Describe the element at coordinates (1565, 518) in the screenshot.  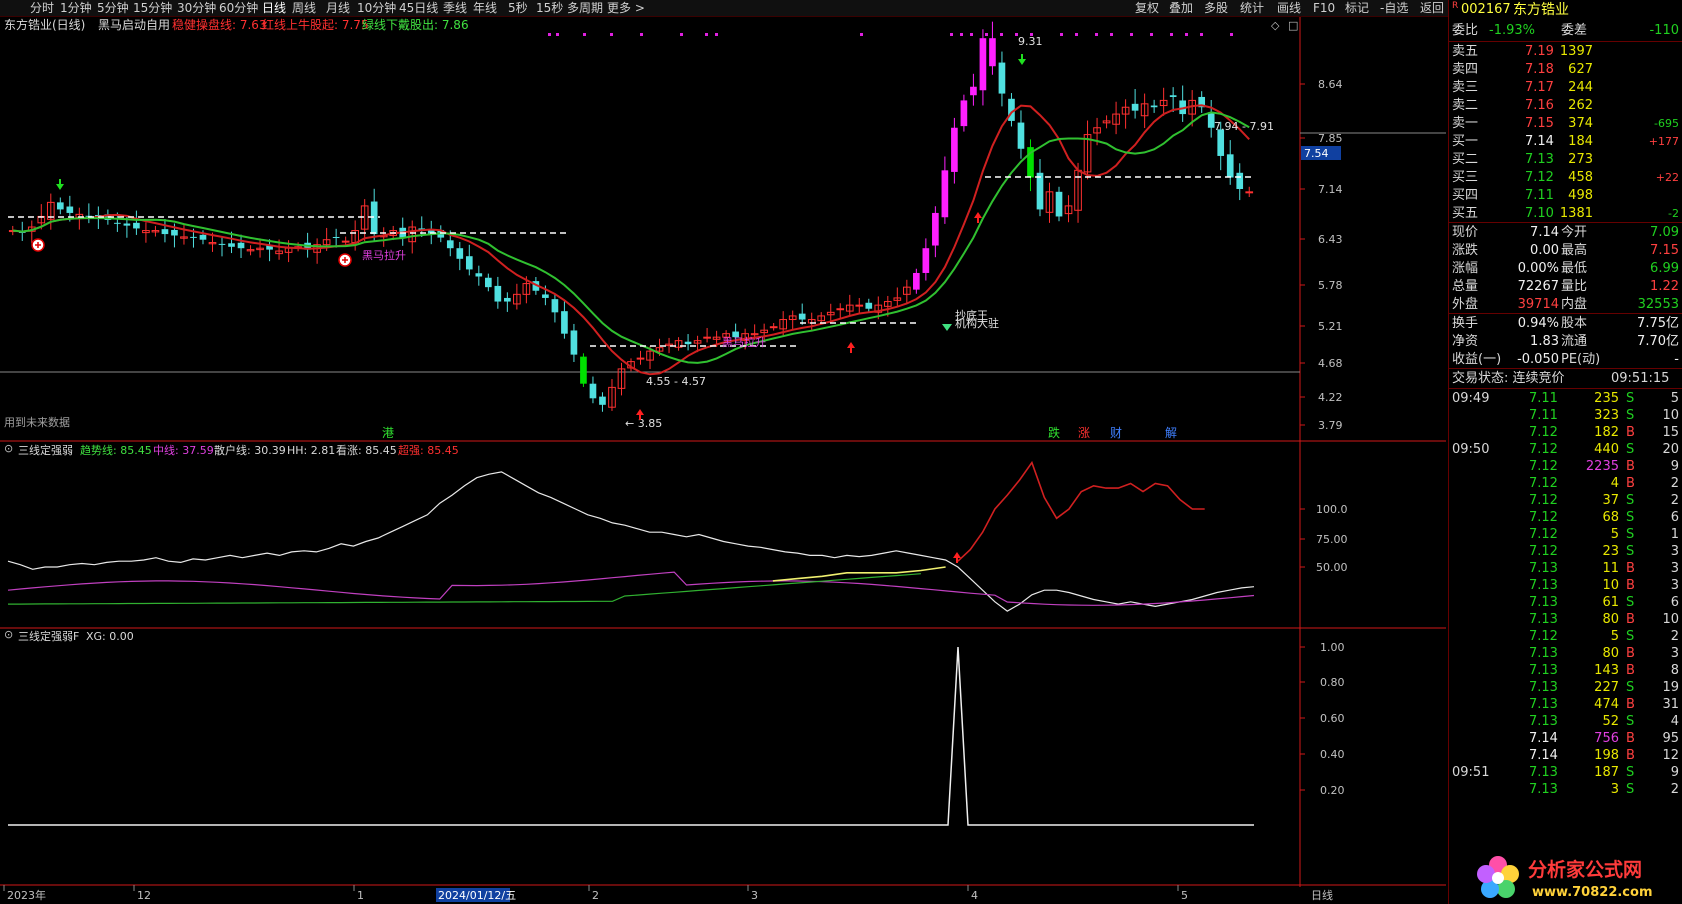
I see `tick-row: 7.12 68 S 6` at that location.